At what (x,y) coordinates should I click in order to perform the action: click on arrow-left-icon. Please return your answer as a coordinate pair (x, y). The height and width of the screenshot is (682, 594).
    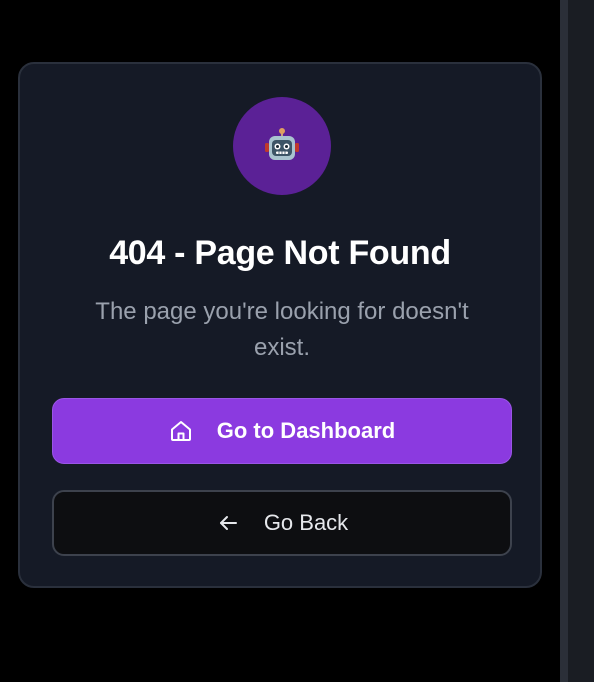
    Looking at the image, I should click on (228, 523).